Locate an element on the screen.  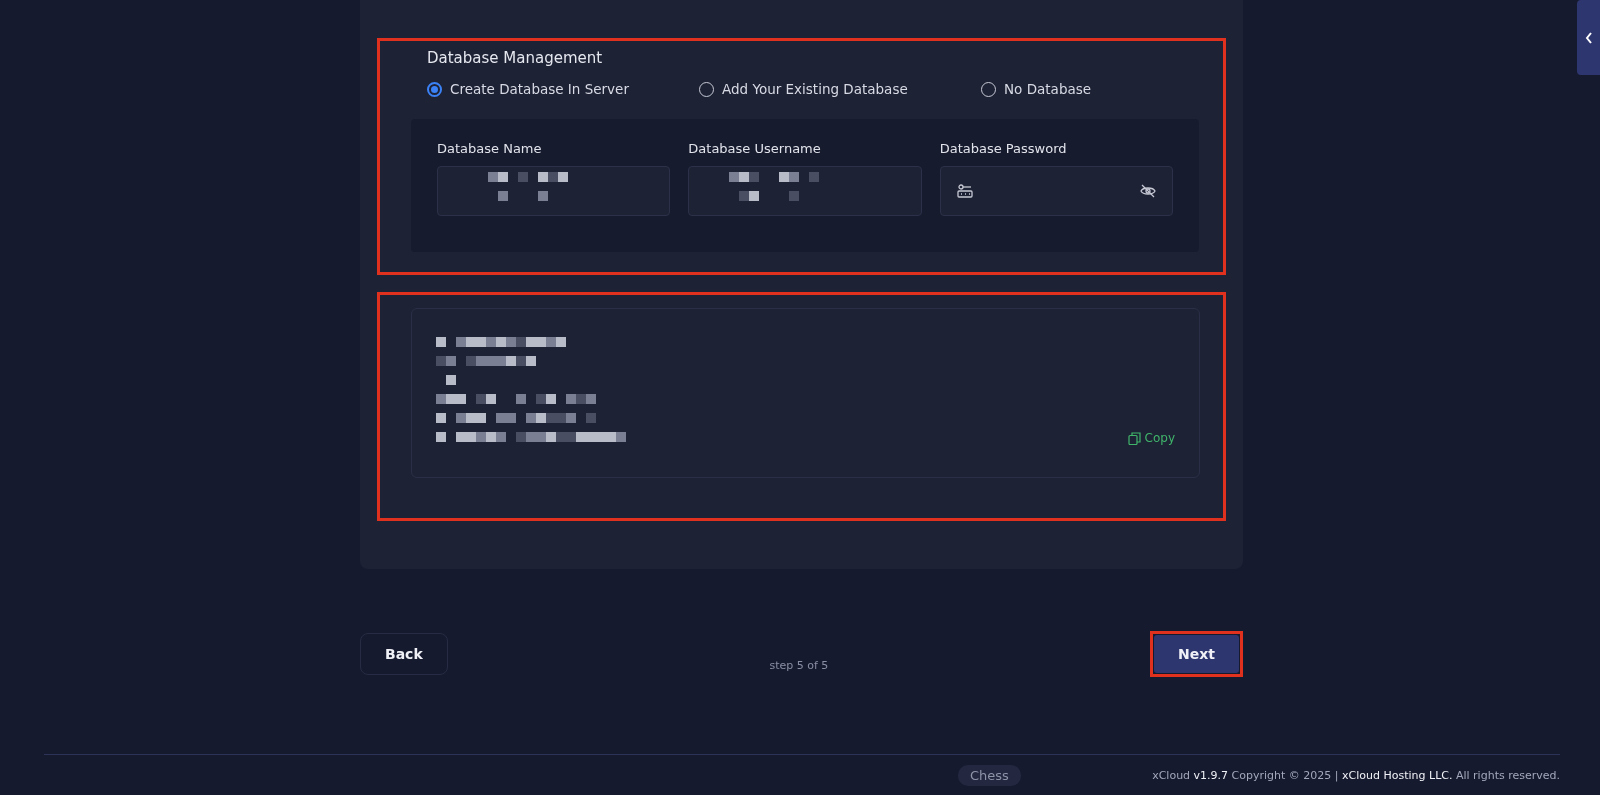
tooltip: Chess is located at coordinates (989, 775).